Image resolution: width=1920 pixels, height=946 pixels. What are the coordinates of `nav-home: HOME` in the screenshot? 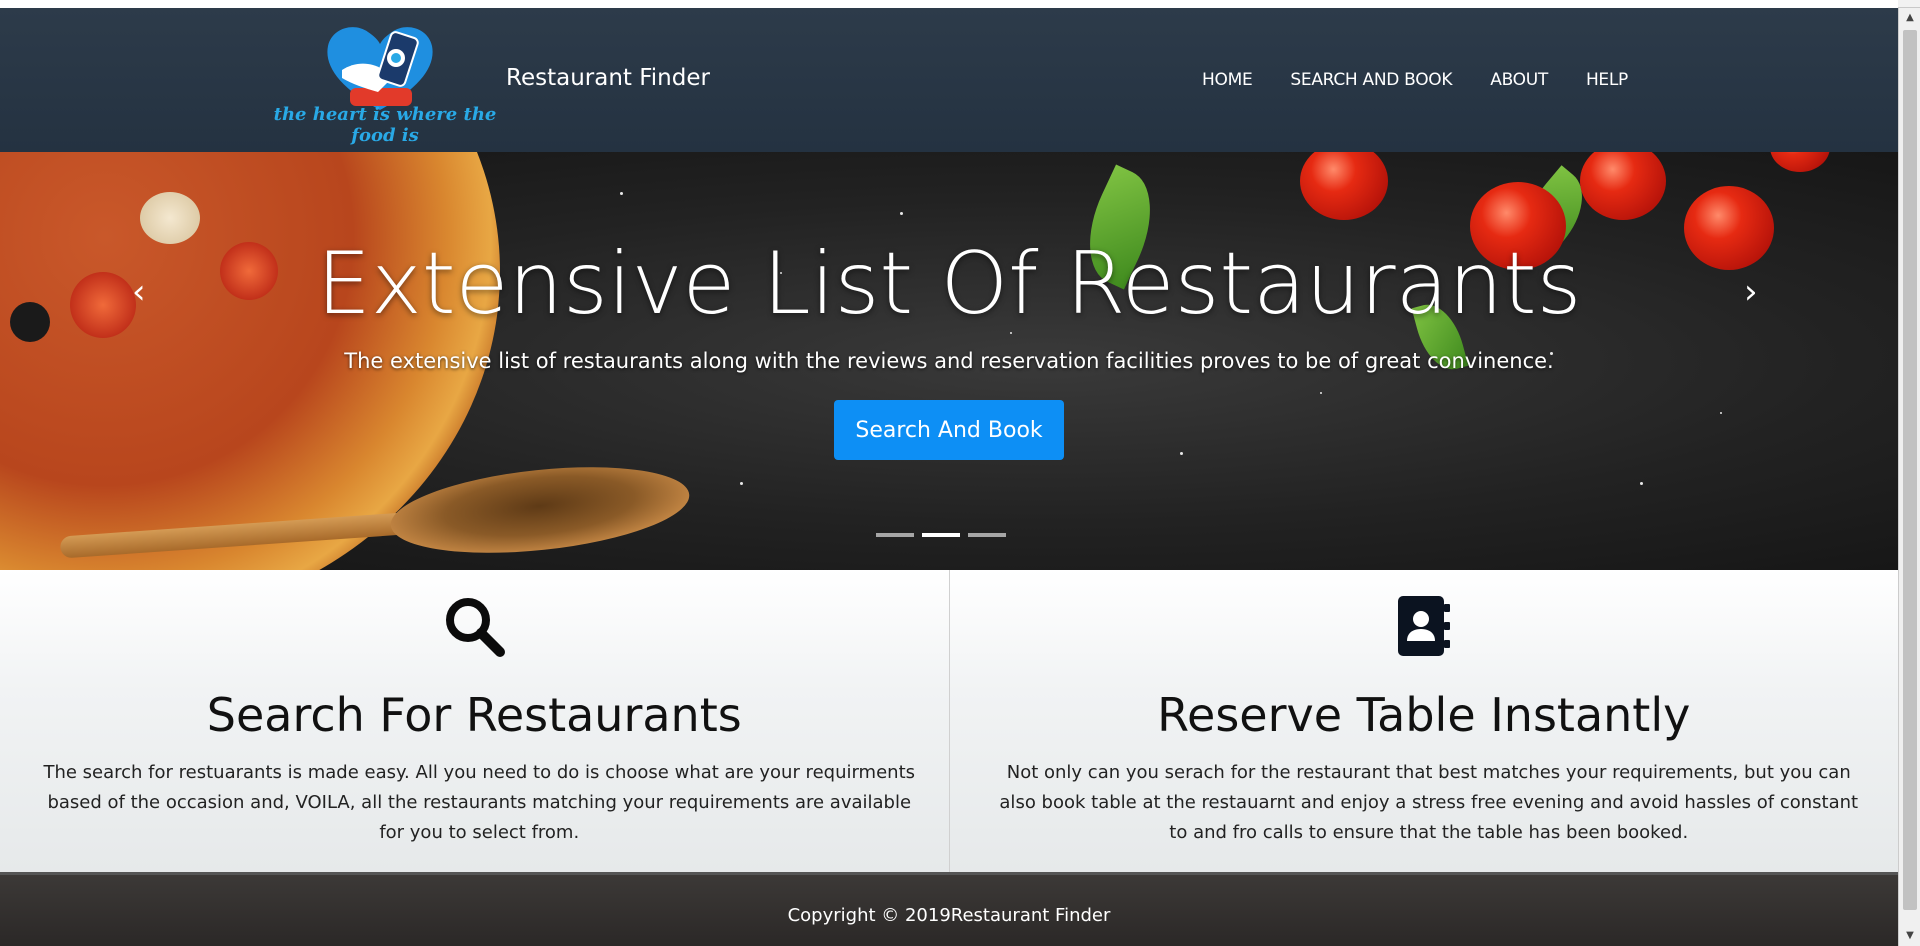 It's located at (1227, 80).